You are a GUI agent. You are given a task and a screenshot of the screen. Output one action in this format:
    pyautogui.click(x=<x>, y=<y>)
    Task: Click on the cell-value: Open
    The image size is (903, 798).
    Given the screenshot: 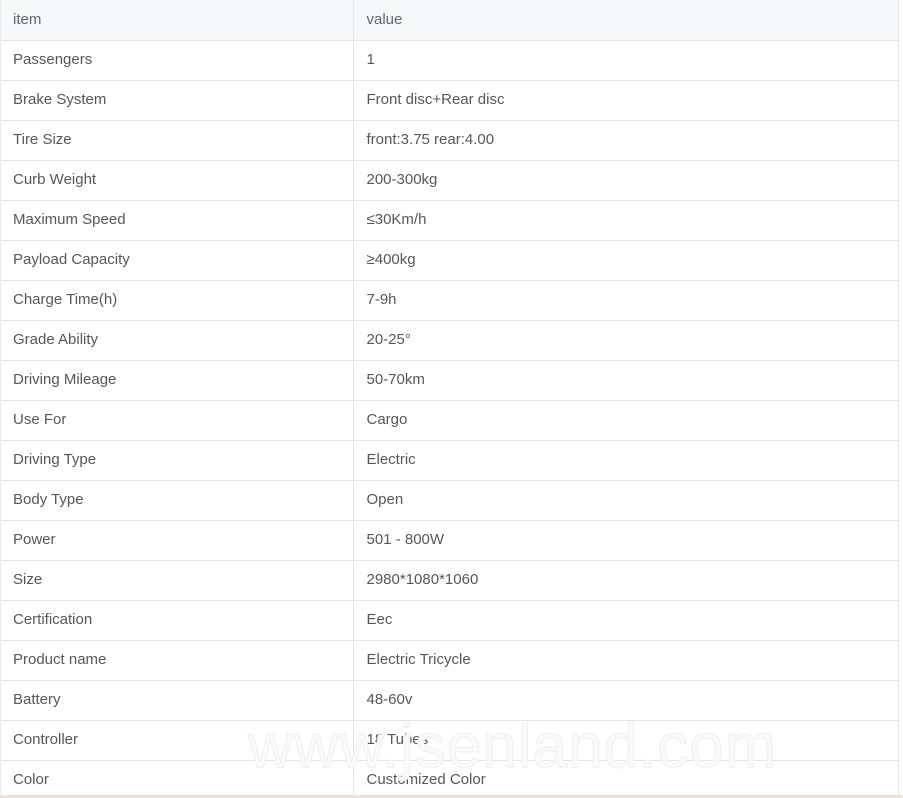 What is the action you would take?
    pyautogui.click(x=626, y=500)
    